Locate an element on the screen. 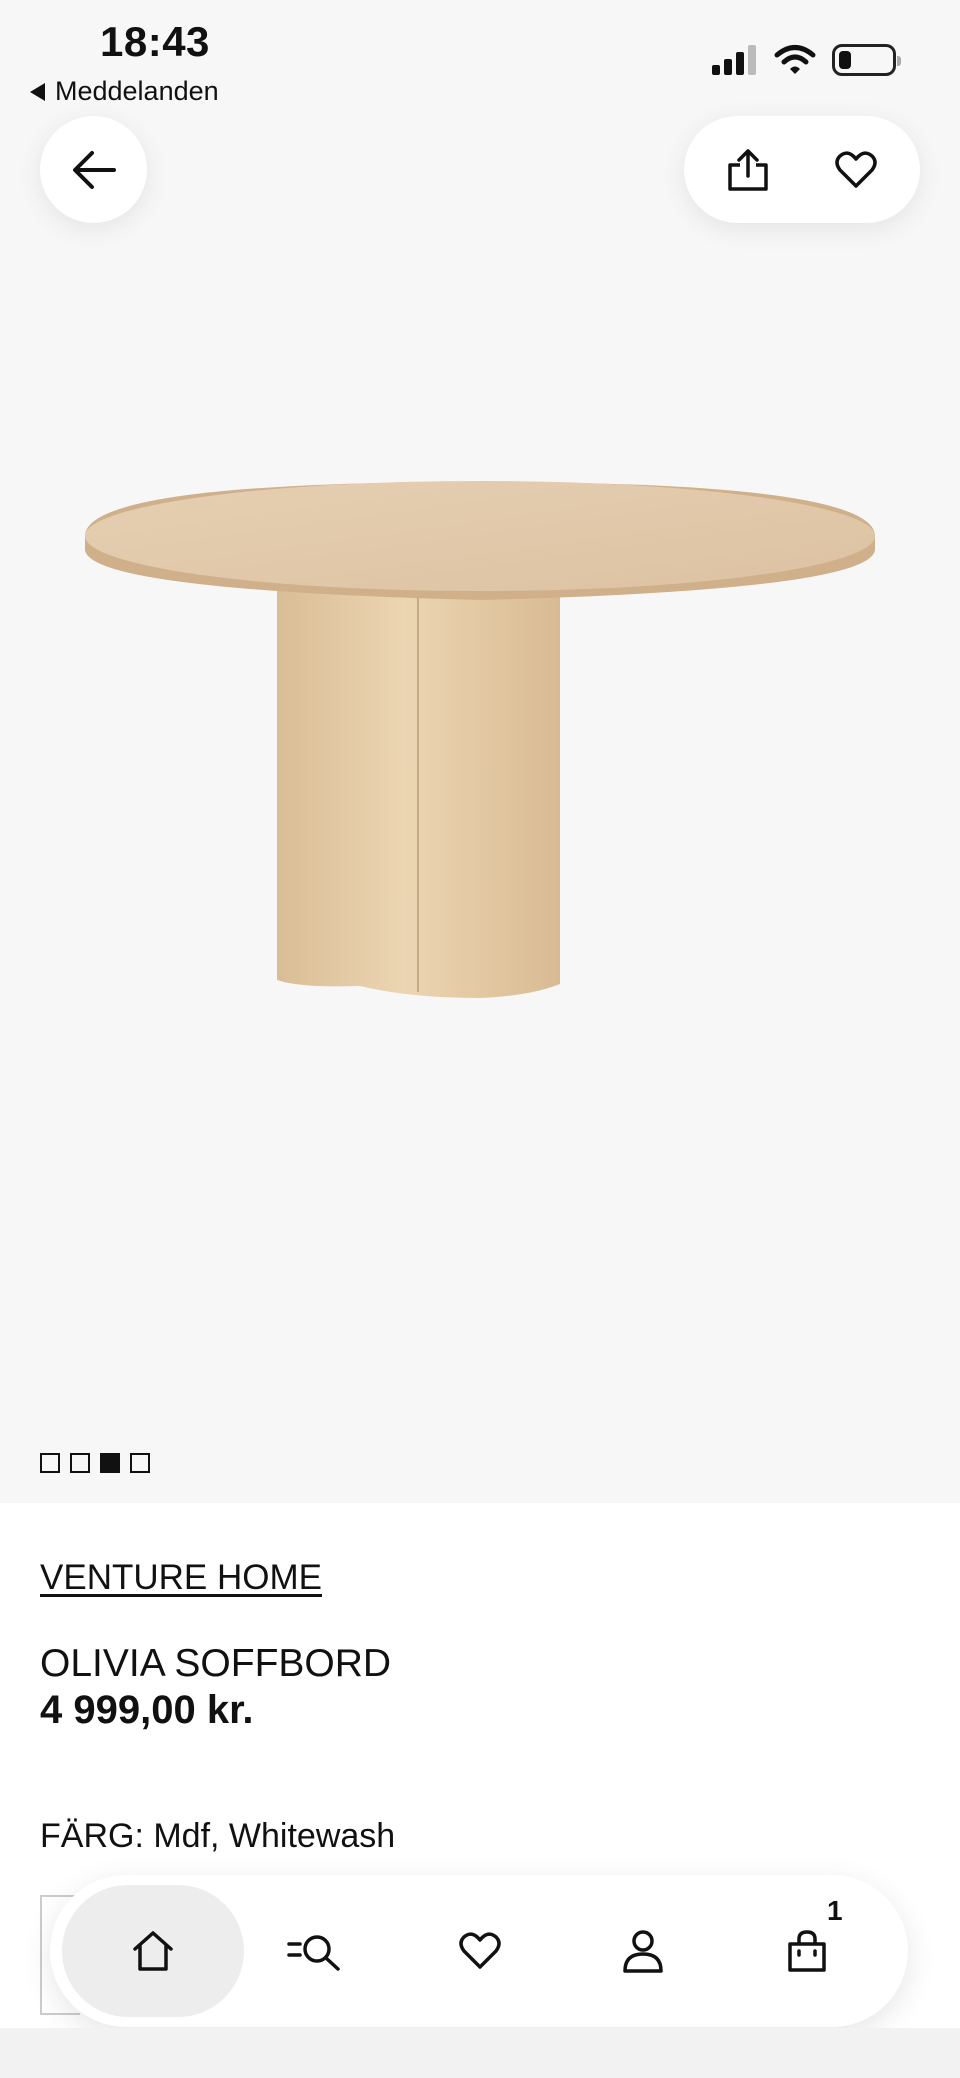 The width and height of the screenshot is (960, 2078). status-time: 18:43 is located at coordinates (155, 41).